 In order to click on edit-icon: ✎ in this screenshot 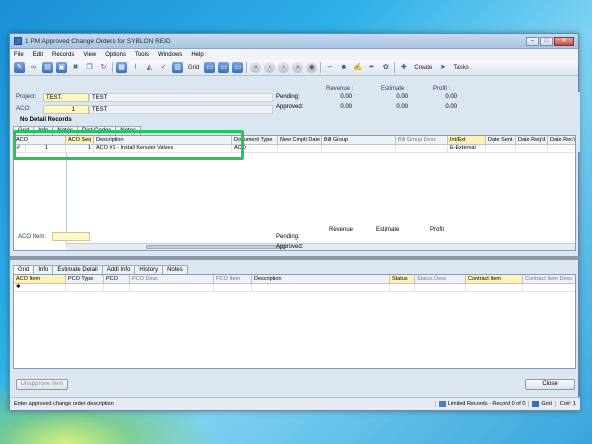, I will do `click(19, 67)`.